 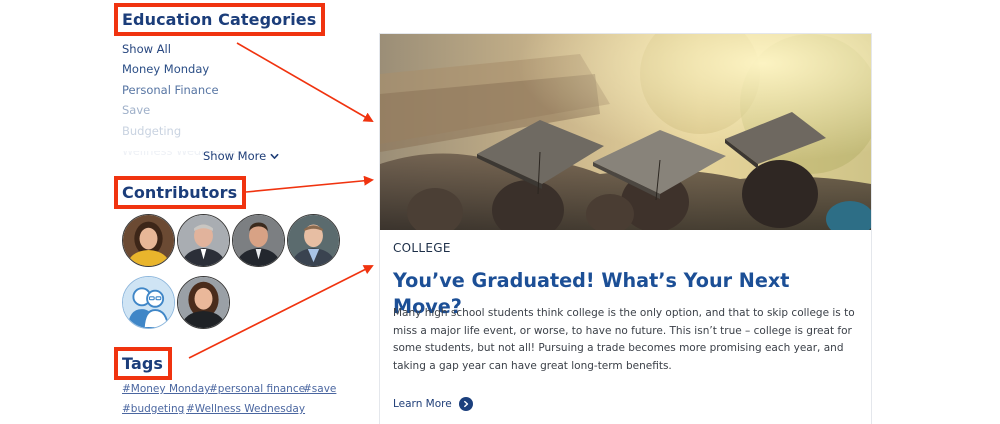 What do you see at coordinates (422, 404) in the screenshot?
I see `learn-more-label: Learn More` at bounding box center [422, 404].